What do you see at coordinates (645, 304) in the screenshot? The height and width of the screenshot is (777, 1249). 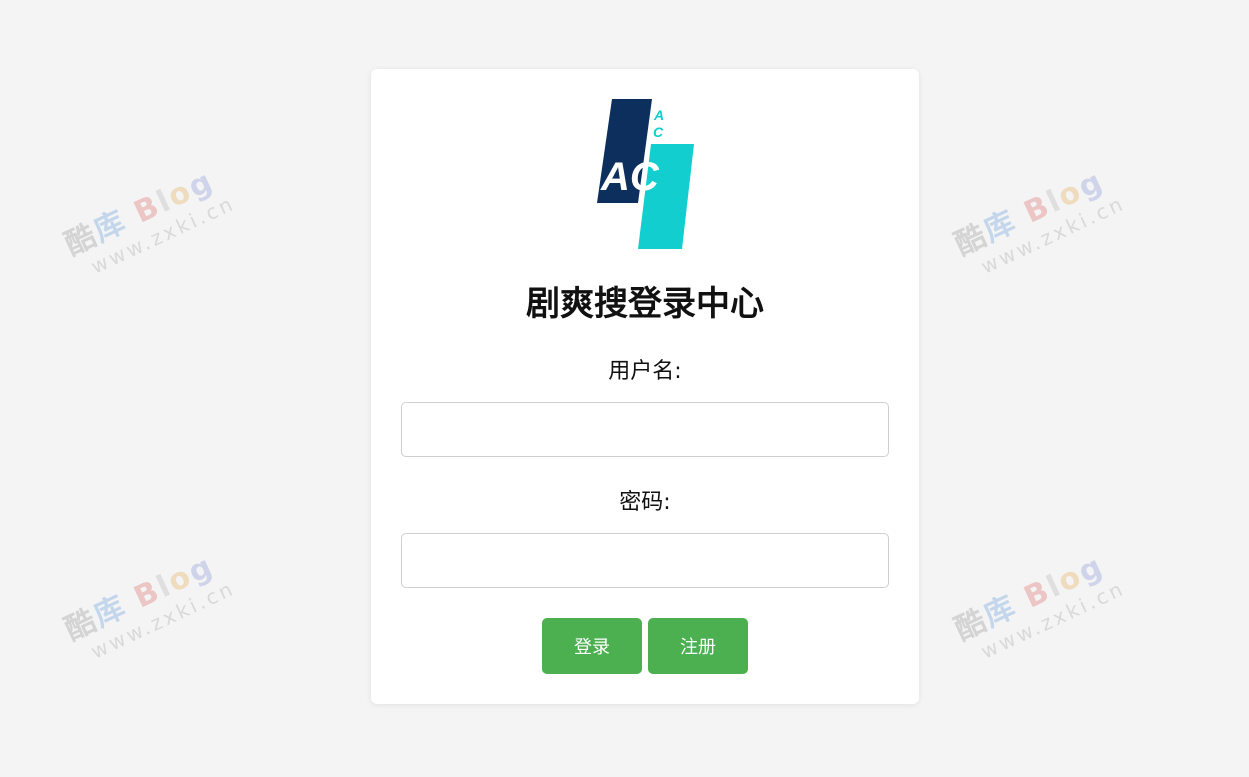 I see `page-title: 剧爽搜登录中心` at bounding box center [645, 304].